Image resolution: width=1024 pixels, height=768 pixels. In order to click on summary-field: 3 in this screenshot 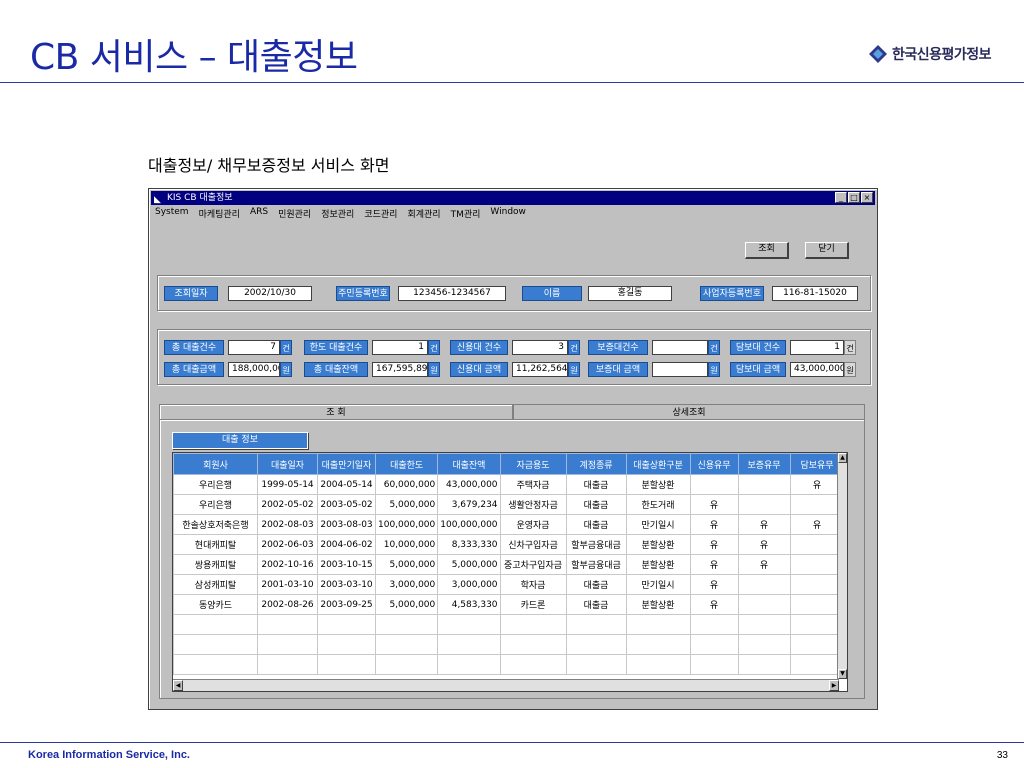, I will do `click(540, 347)`.